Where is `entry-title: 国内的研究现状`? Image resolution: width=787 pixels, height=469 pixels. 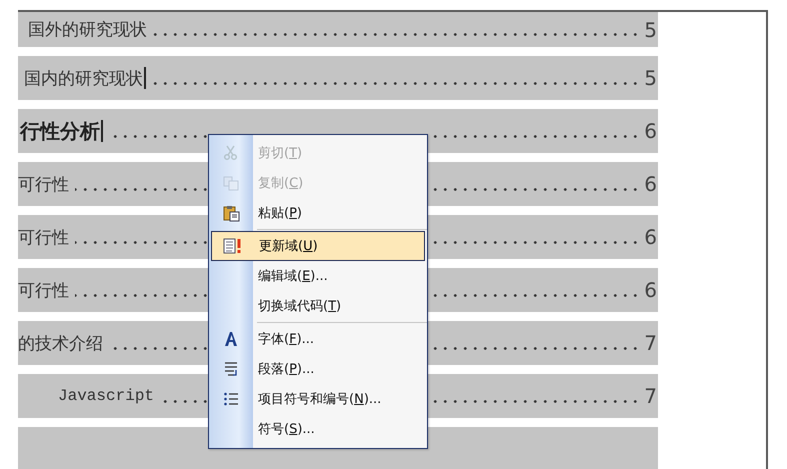
entry-title: 国内的研究现状 is located at coordinates (83, 79).